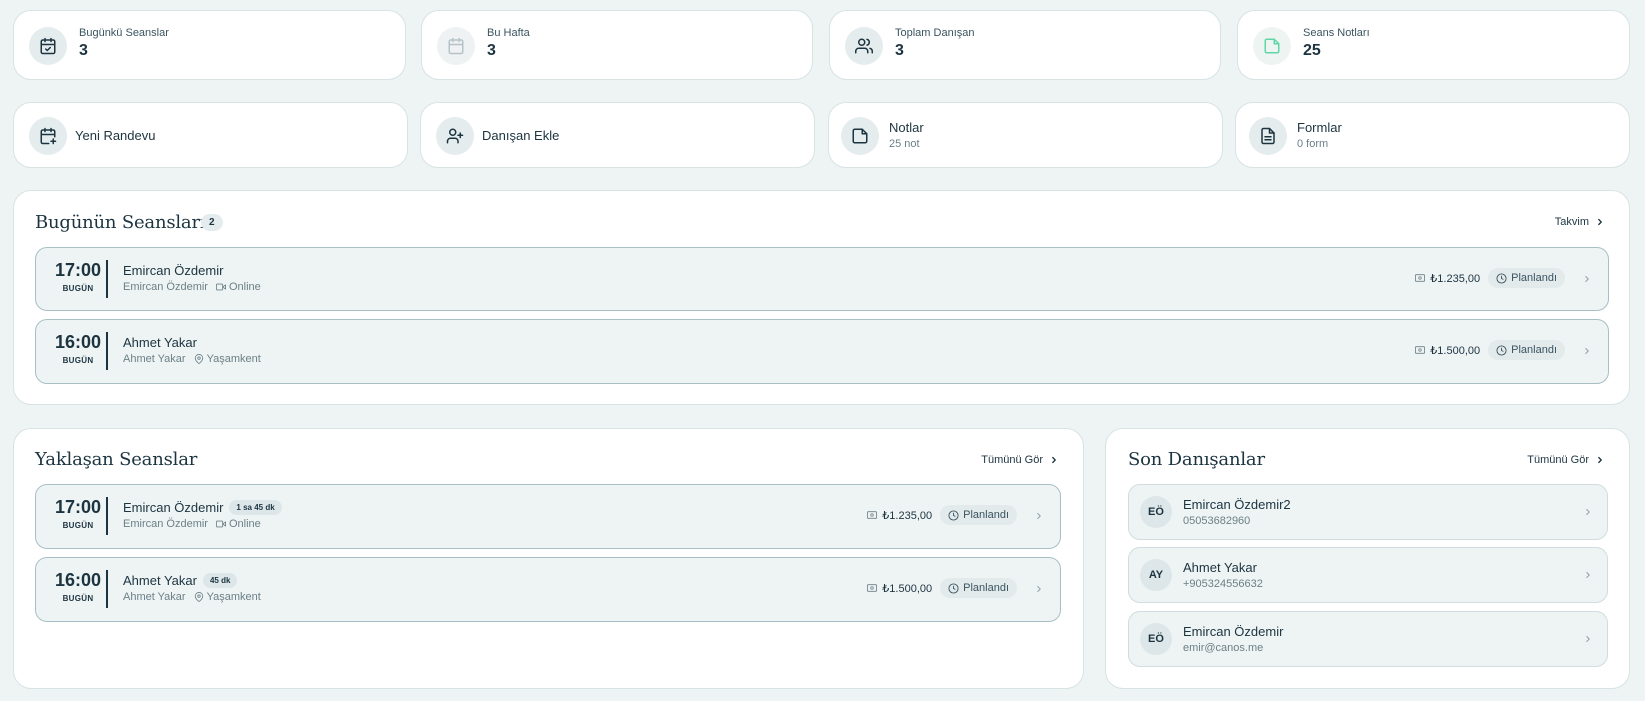 The width and height of the screenshot is (1645, 701). What do you see at coordinates (1025, 135) in the screenshot?
I see `notes-button: Notlar 25 not` at bounding box center [1025, 135].